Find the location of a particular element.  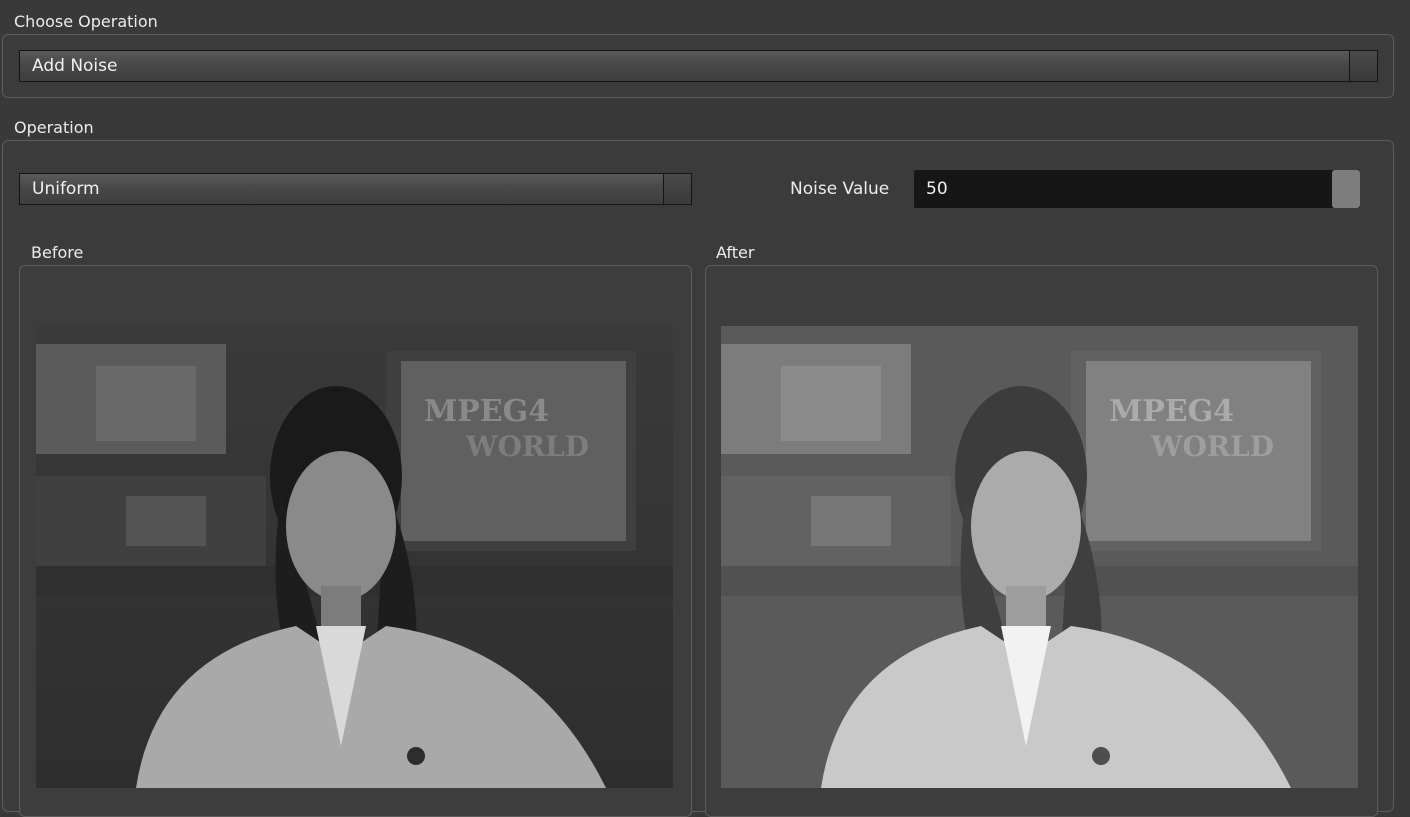

noise-type-value: Uniform is located at coordinates (66, 189).